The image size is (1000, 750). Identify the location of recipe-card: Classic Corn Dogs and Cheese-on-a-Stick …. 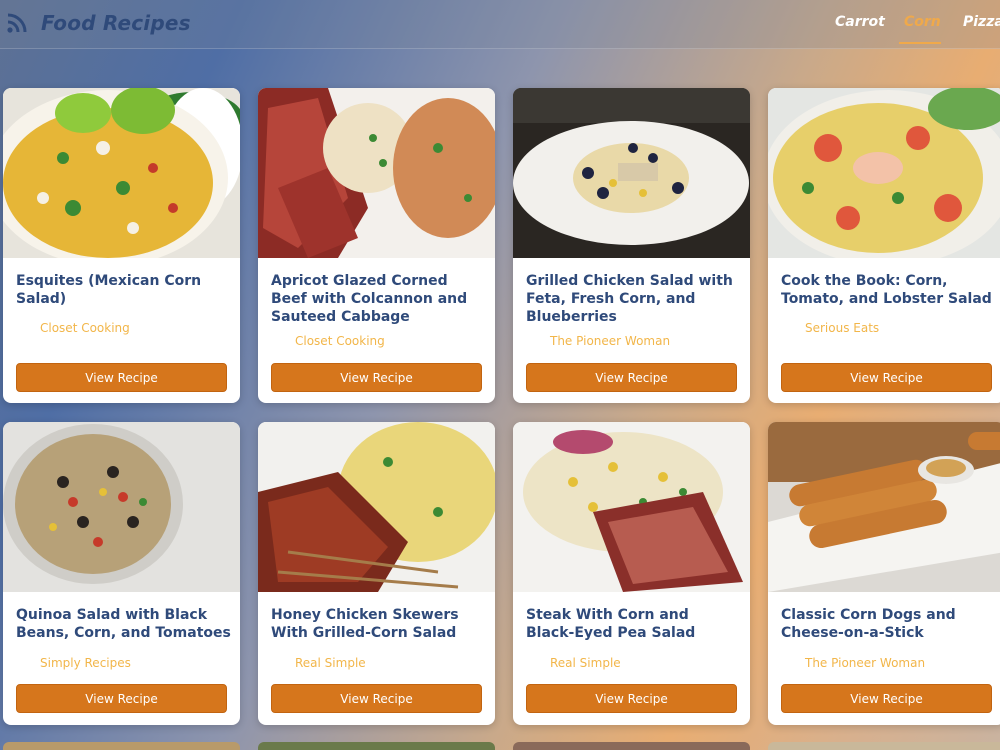
(884, 573).